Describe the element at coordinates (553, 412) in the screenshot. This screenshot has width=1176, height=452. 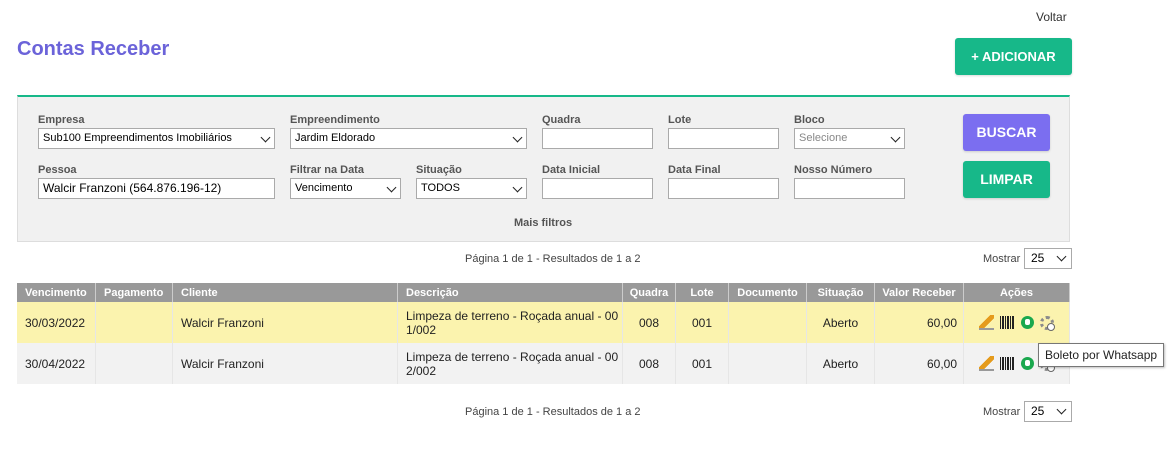
I see `pagination-info-bottom: Página 1 de 1 - Resultados de 1 a 2` at that location.